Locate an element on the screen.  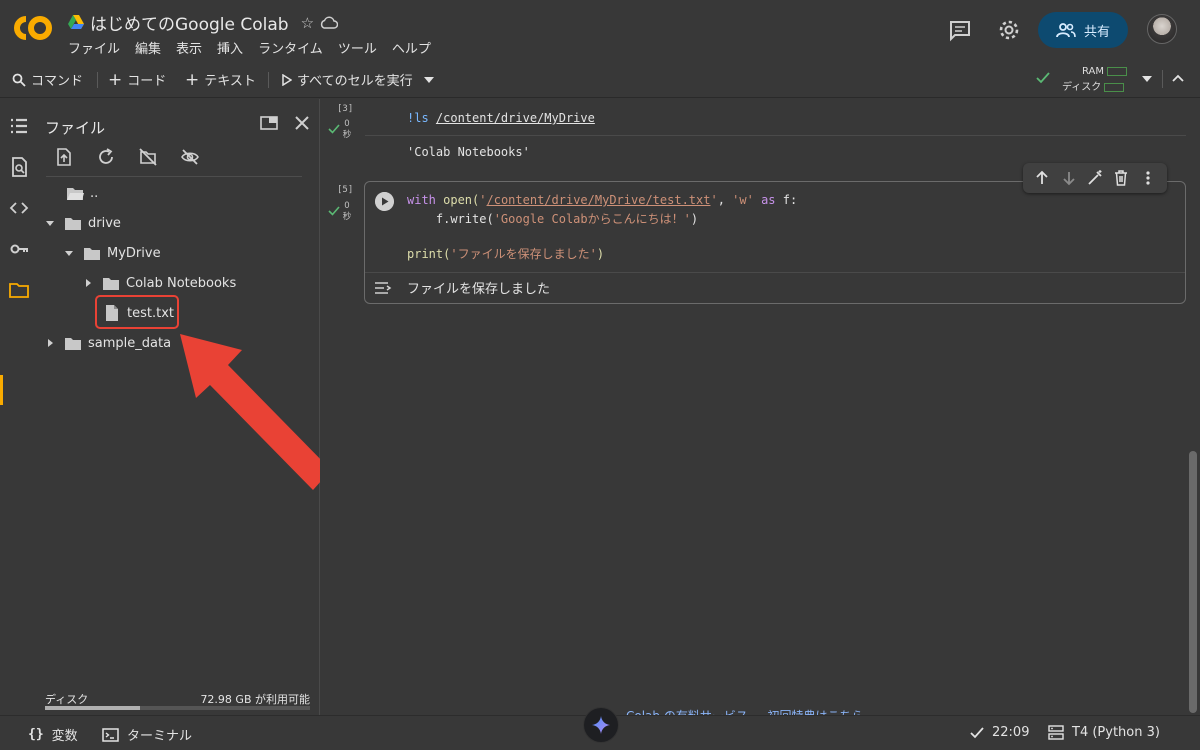
tree-item-test-txt: test.txt is located at coordinates (139, 313).